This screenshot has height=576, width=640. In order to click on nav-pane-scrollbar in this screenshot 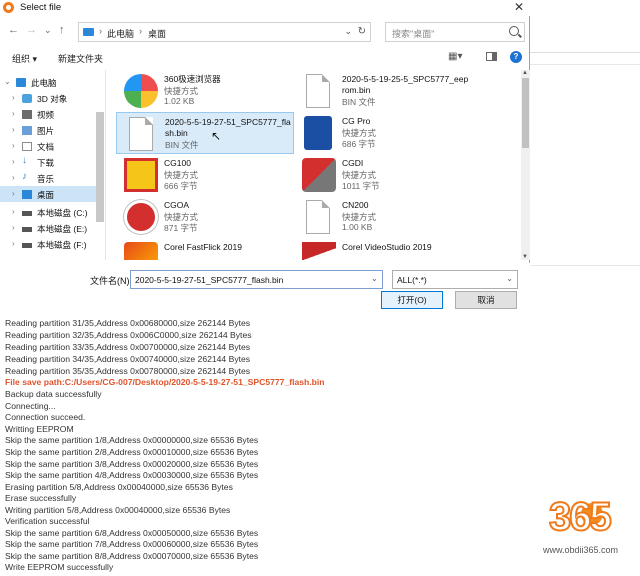, I will do `click(100, 167)`.